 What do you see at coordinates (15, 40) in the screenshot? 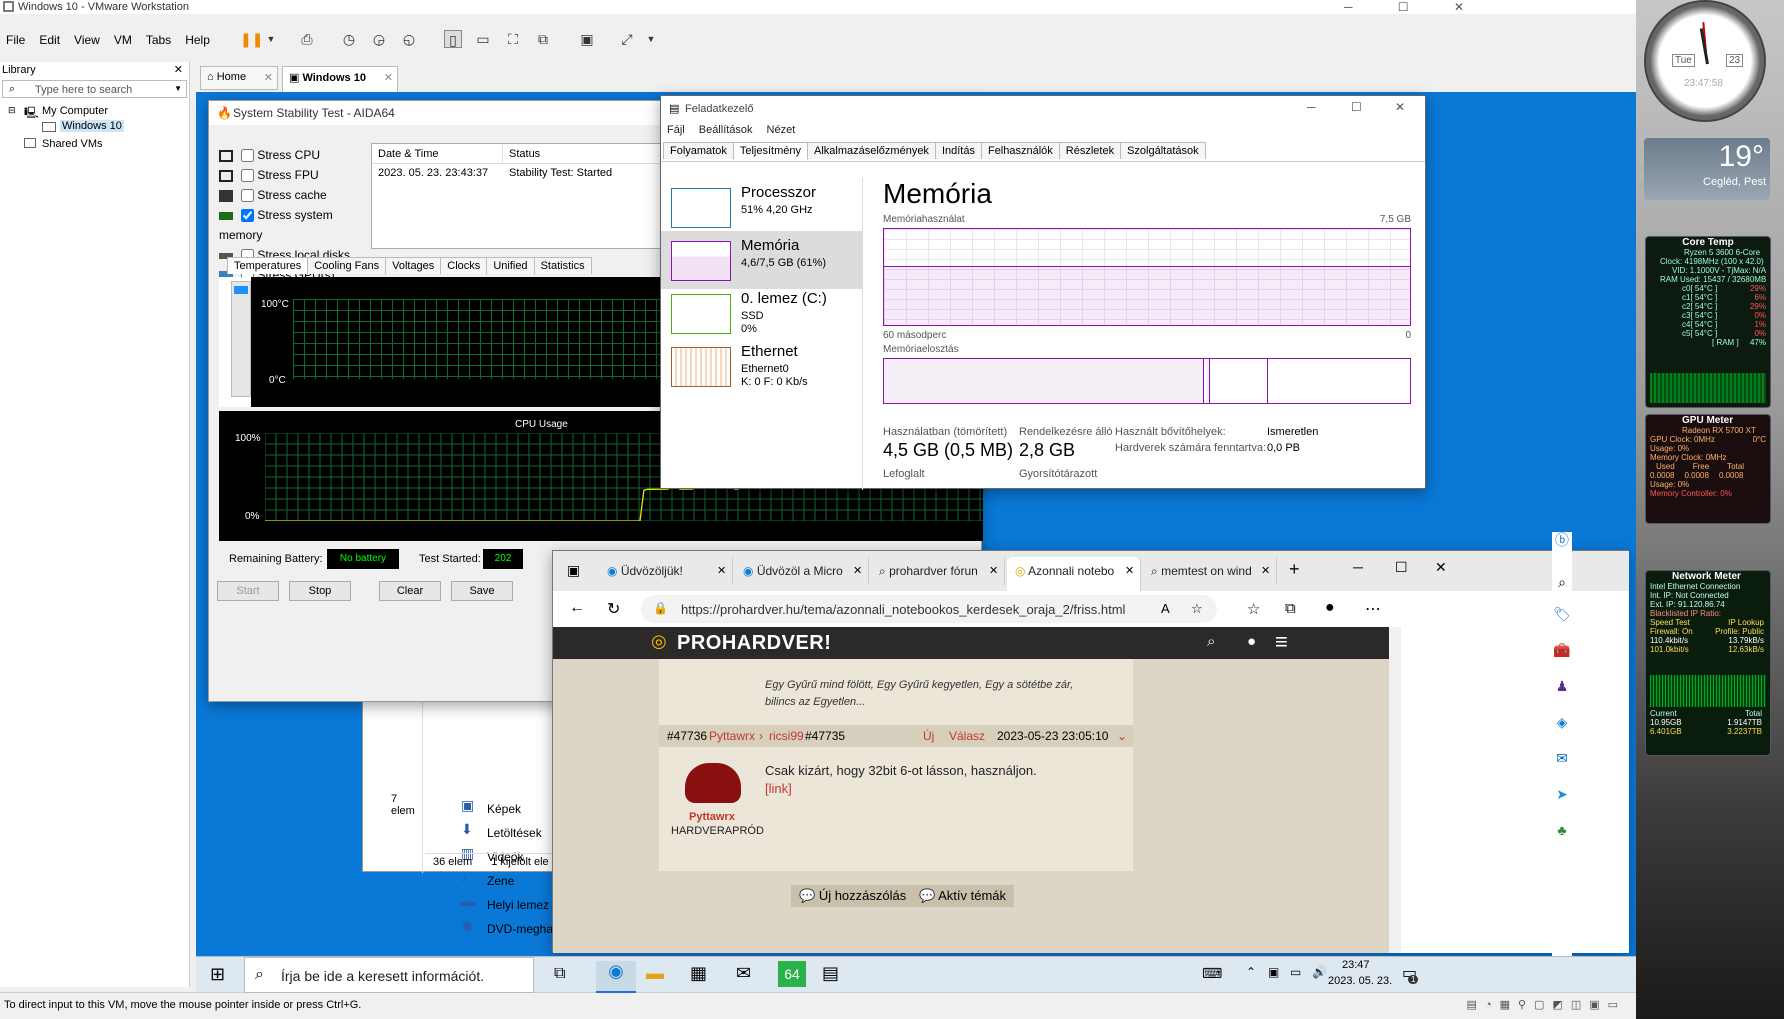
I see `menu-file: File` at bounding box center [15, 40].